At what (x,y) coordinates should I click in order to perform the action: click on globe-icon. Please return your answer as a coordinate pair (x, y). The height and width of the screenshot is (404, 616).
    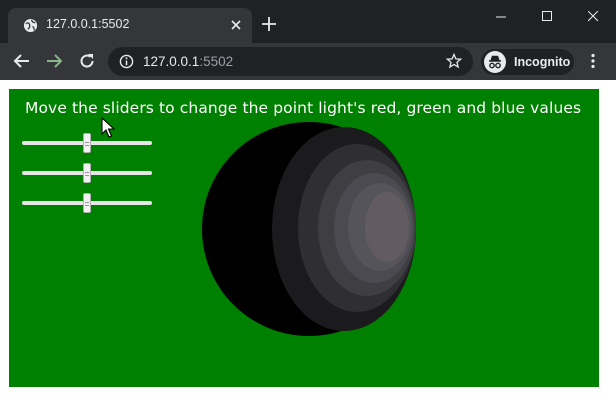
    Looking at the image, I should click on (30, 25).